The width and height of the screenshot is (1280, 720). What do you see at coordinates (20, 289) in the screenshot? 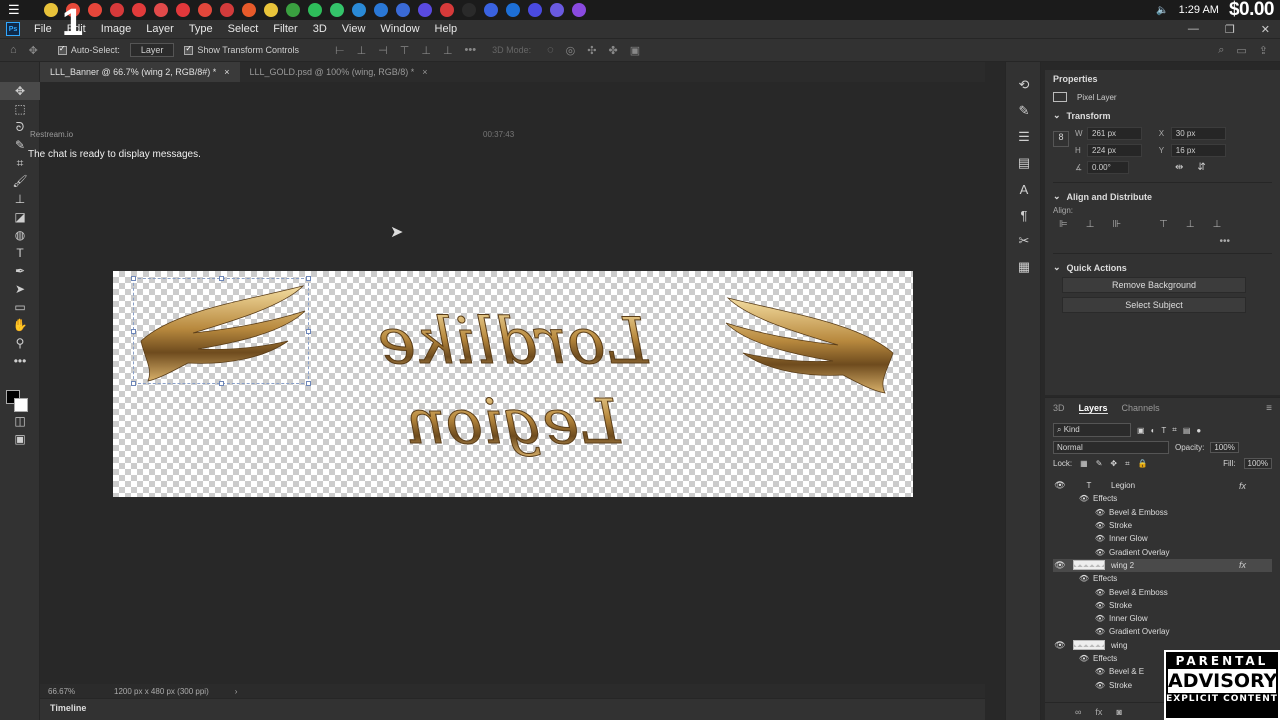
I see `path-select-tool-icon: ➤` at bounding box center [20, 289].